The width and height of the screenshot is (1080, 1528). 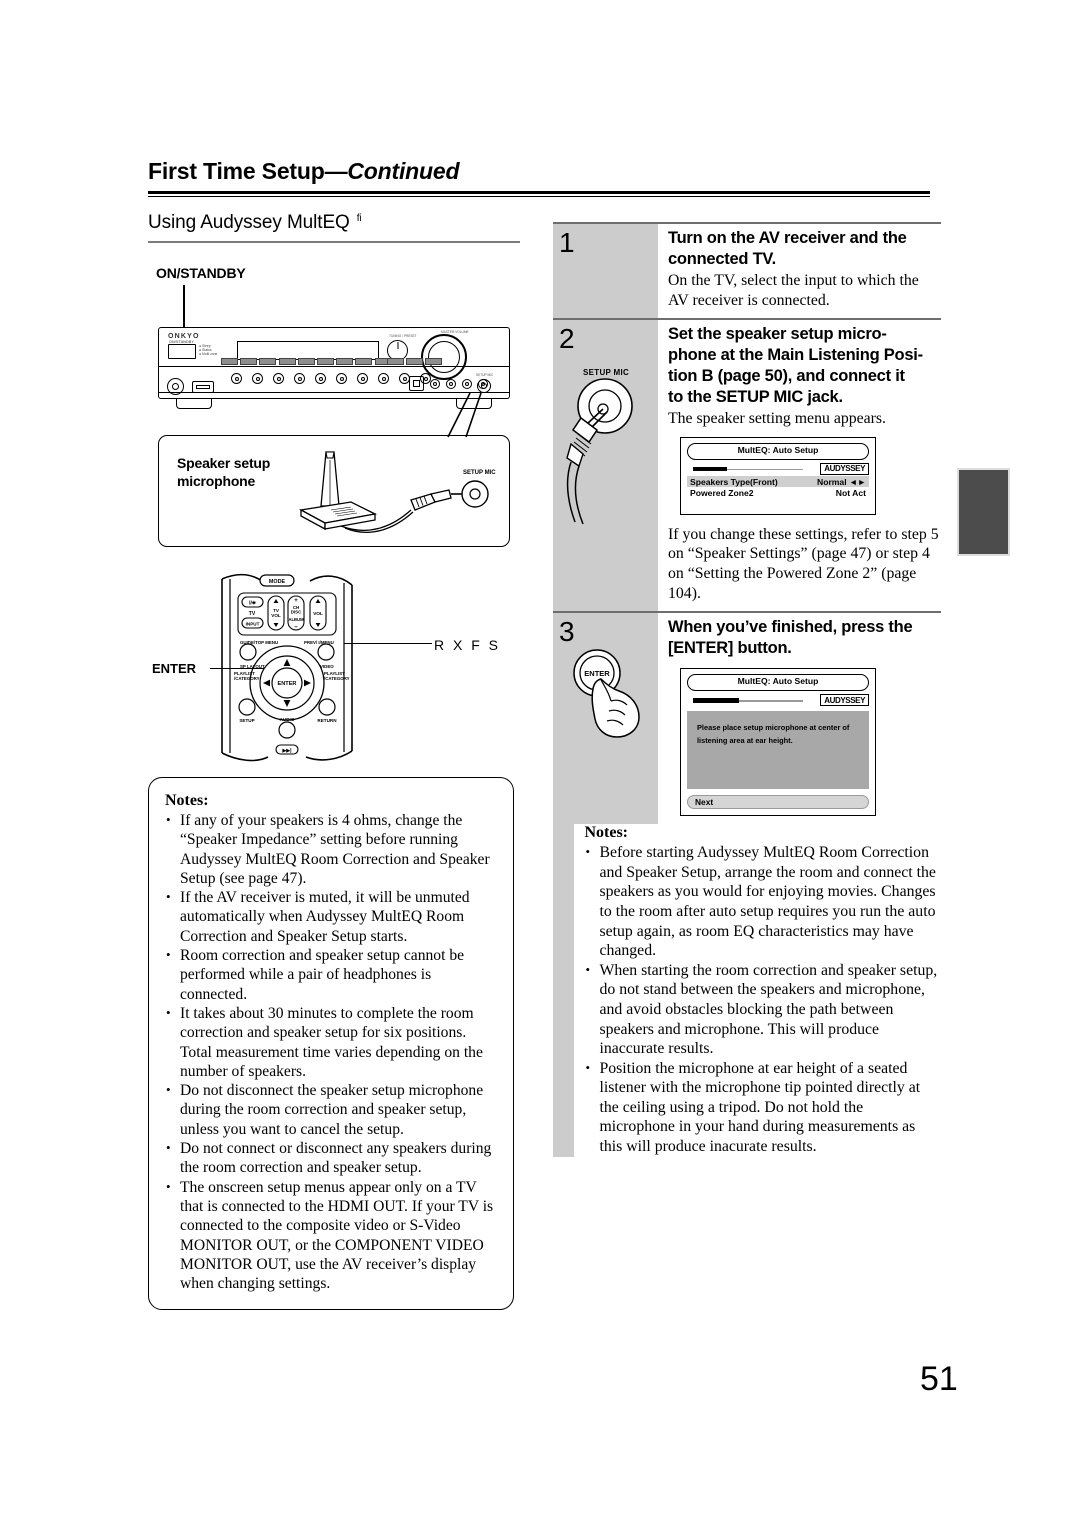 I want to click on tv-message-line2: listening area at ear height., so click(x=745, y=741).